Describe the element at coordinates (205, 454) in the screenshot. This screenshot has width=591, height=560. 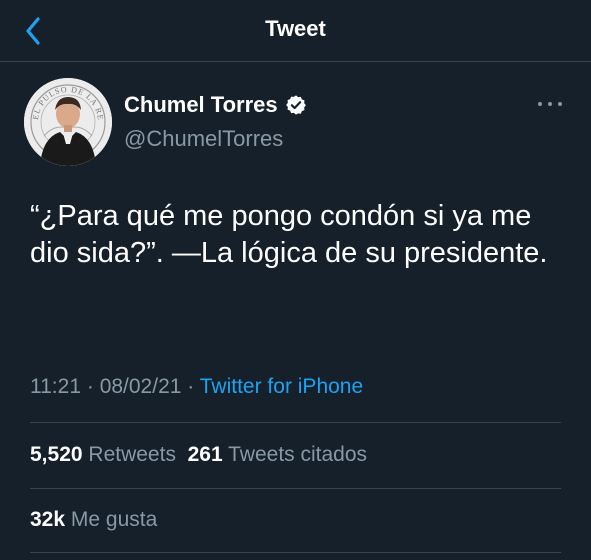
I see `quote-tweets-count: 261` at that location.